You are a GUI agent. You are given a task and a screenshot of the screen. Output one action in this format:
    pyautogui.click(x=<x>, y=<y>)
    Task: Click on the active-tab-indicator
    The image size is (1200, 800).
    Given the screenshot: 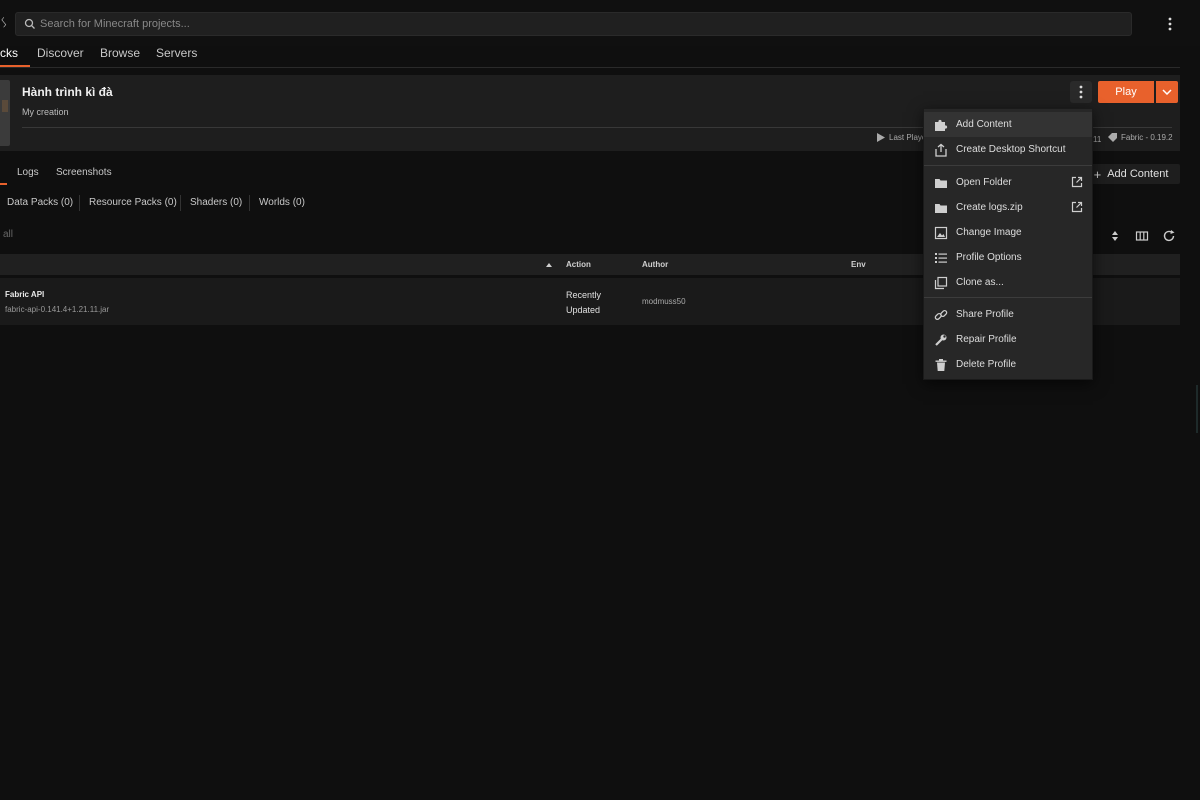 What is the action you would take?
    pyautogui.click(x=15, y=66)
    